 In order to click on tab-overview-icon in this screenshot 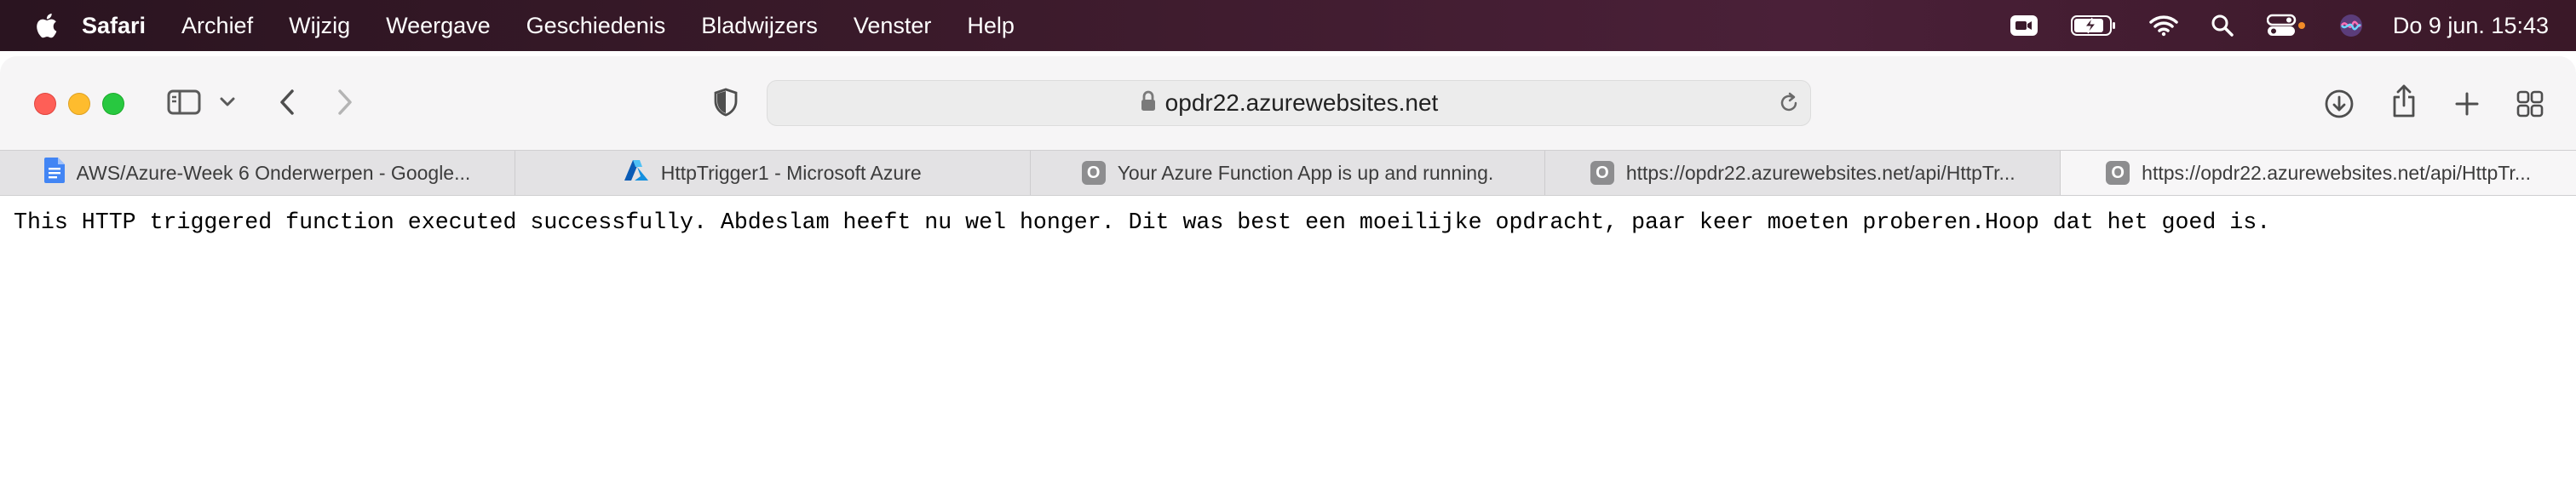, I will do `click(2530, 104)`.